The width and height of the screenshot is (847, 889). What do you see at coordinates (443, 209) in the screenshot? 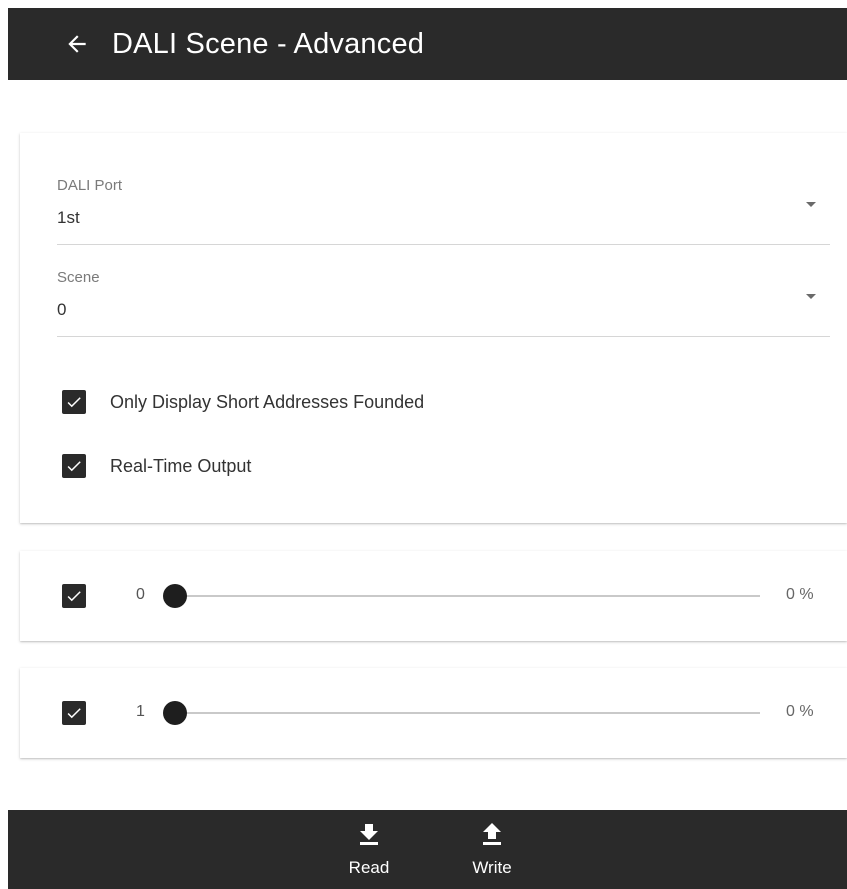
I see `dali-port-select: DALI Port 1st` at bounding box center [443, 209].